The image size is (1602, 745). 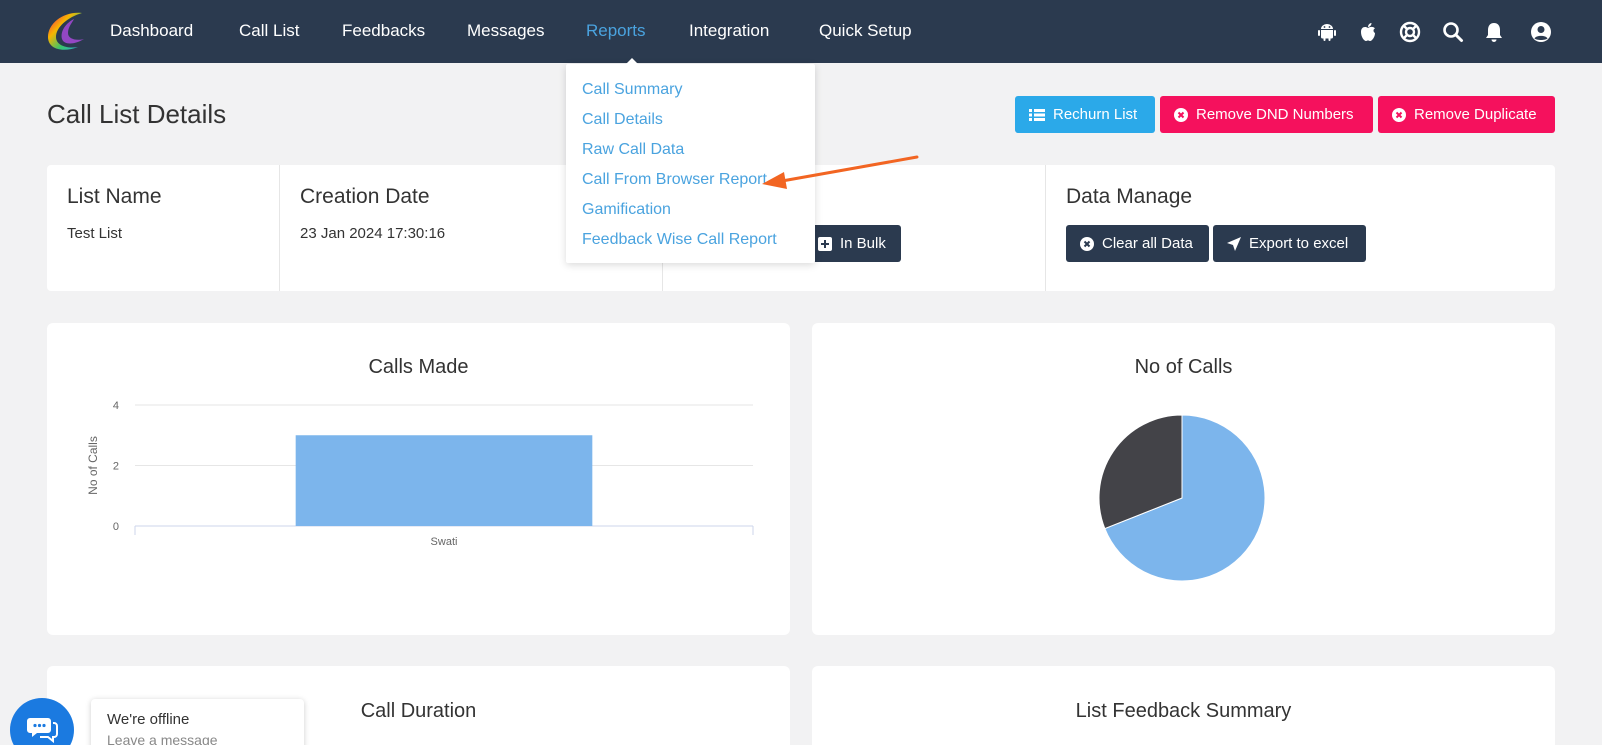 I want to click on remove-duplicate-button: Remove Duplicate, so click(x=1466, y=114).